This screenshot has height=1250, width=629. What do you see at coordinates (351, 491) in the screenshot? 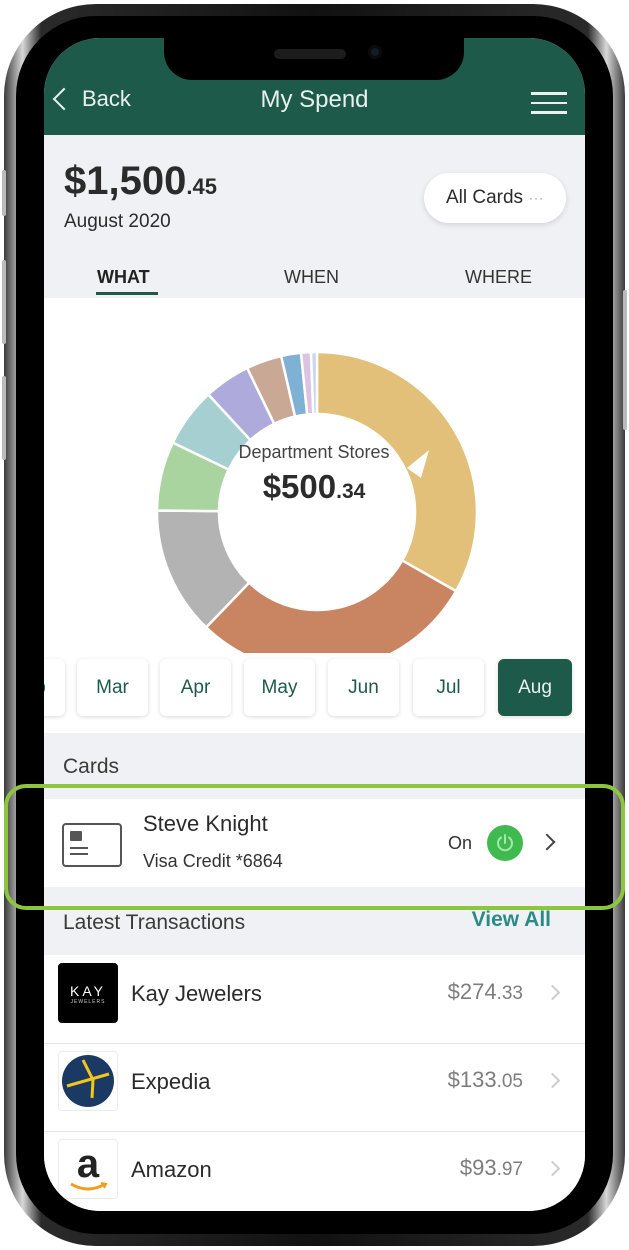
I see `selected-value-cents: .34` at bounding box center [351, 491].